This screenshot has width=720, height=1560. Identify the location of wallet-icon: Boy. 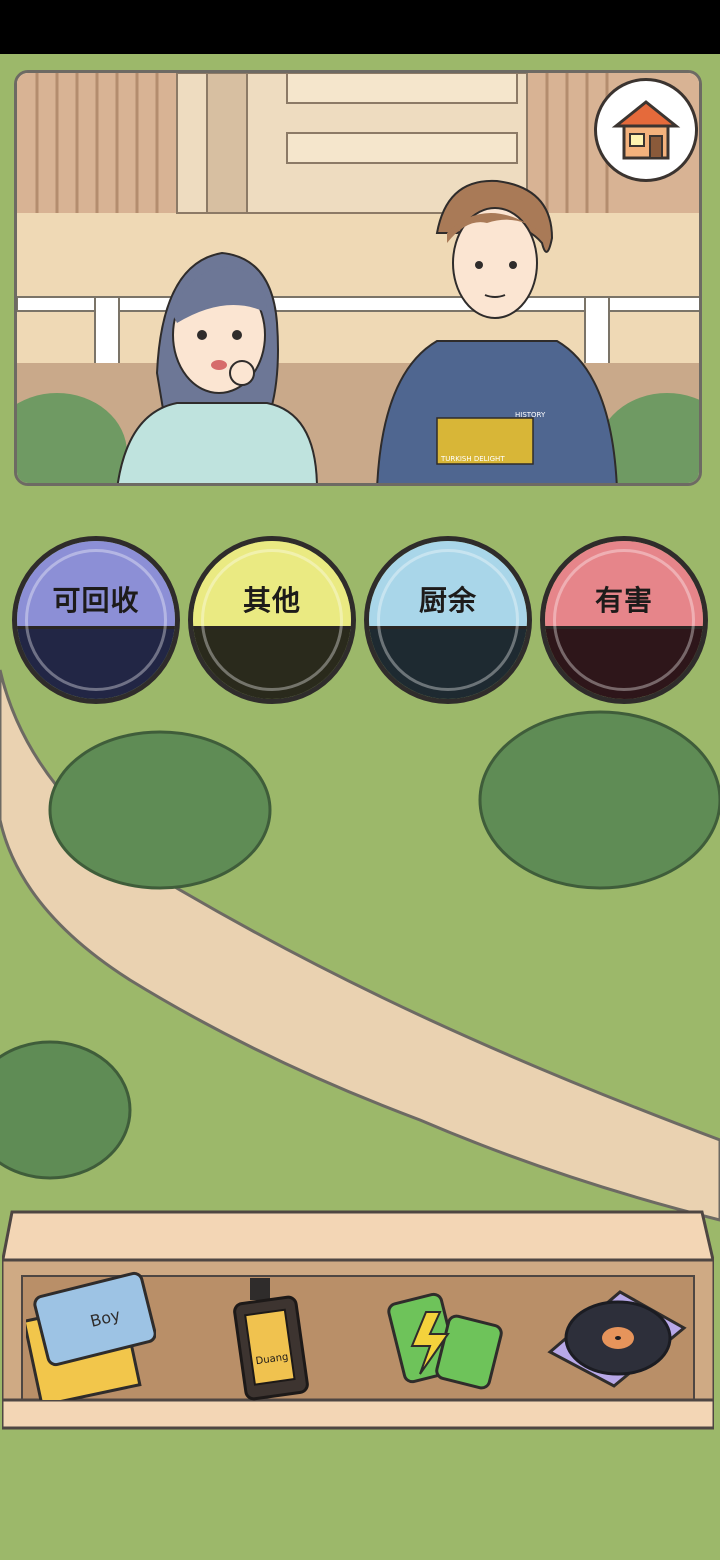
(89, 1339).